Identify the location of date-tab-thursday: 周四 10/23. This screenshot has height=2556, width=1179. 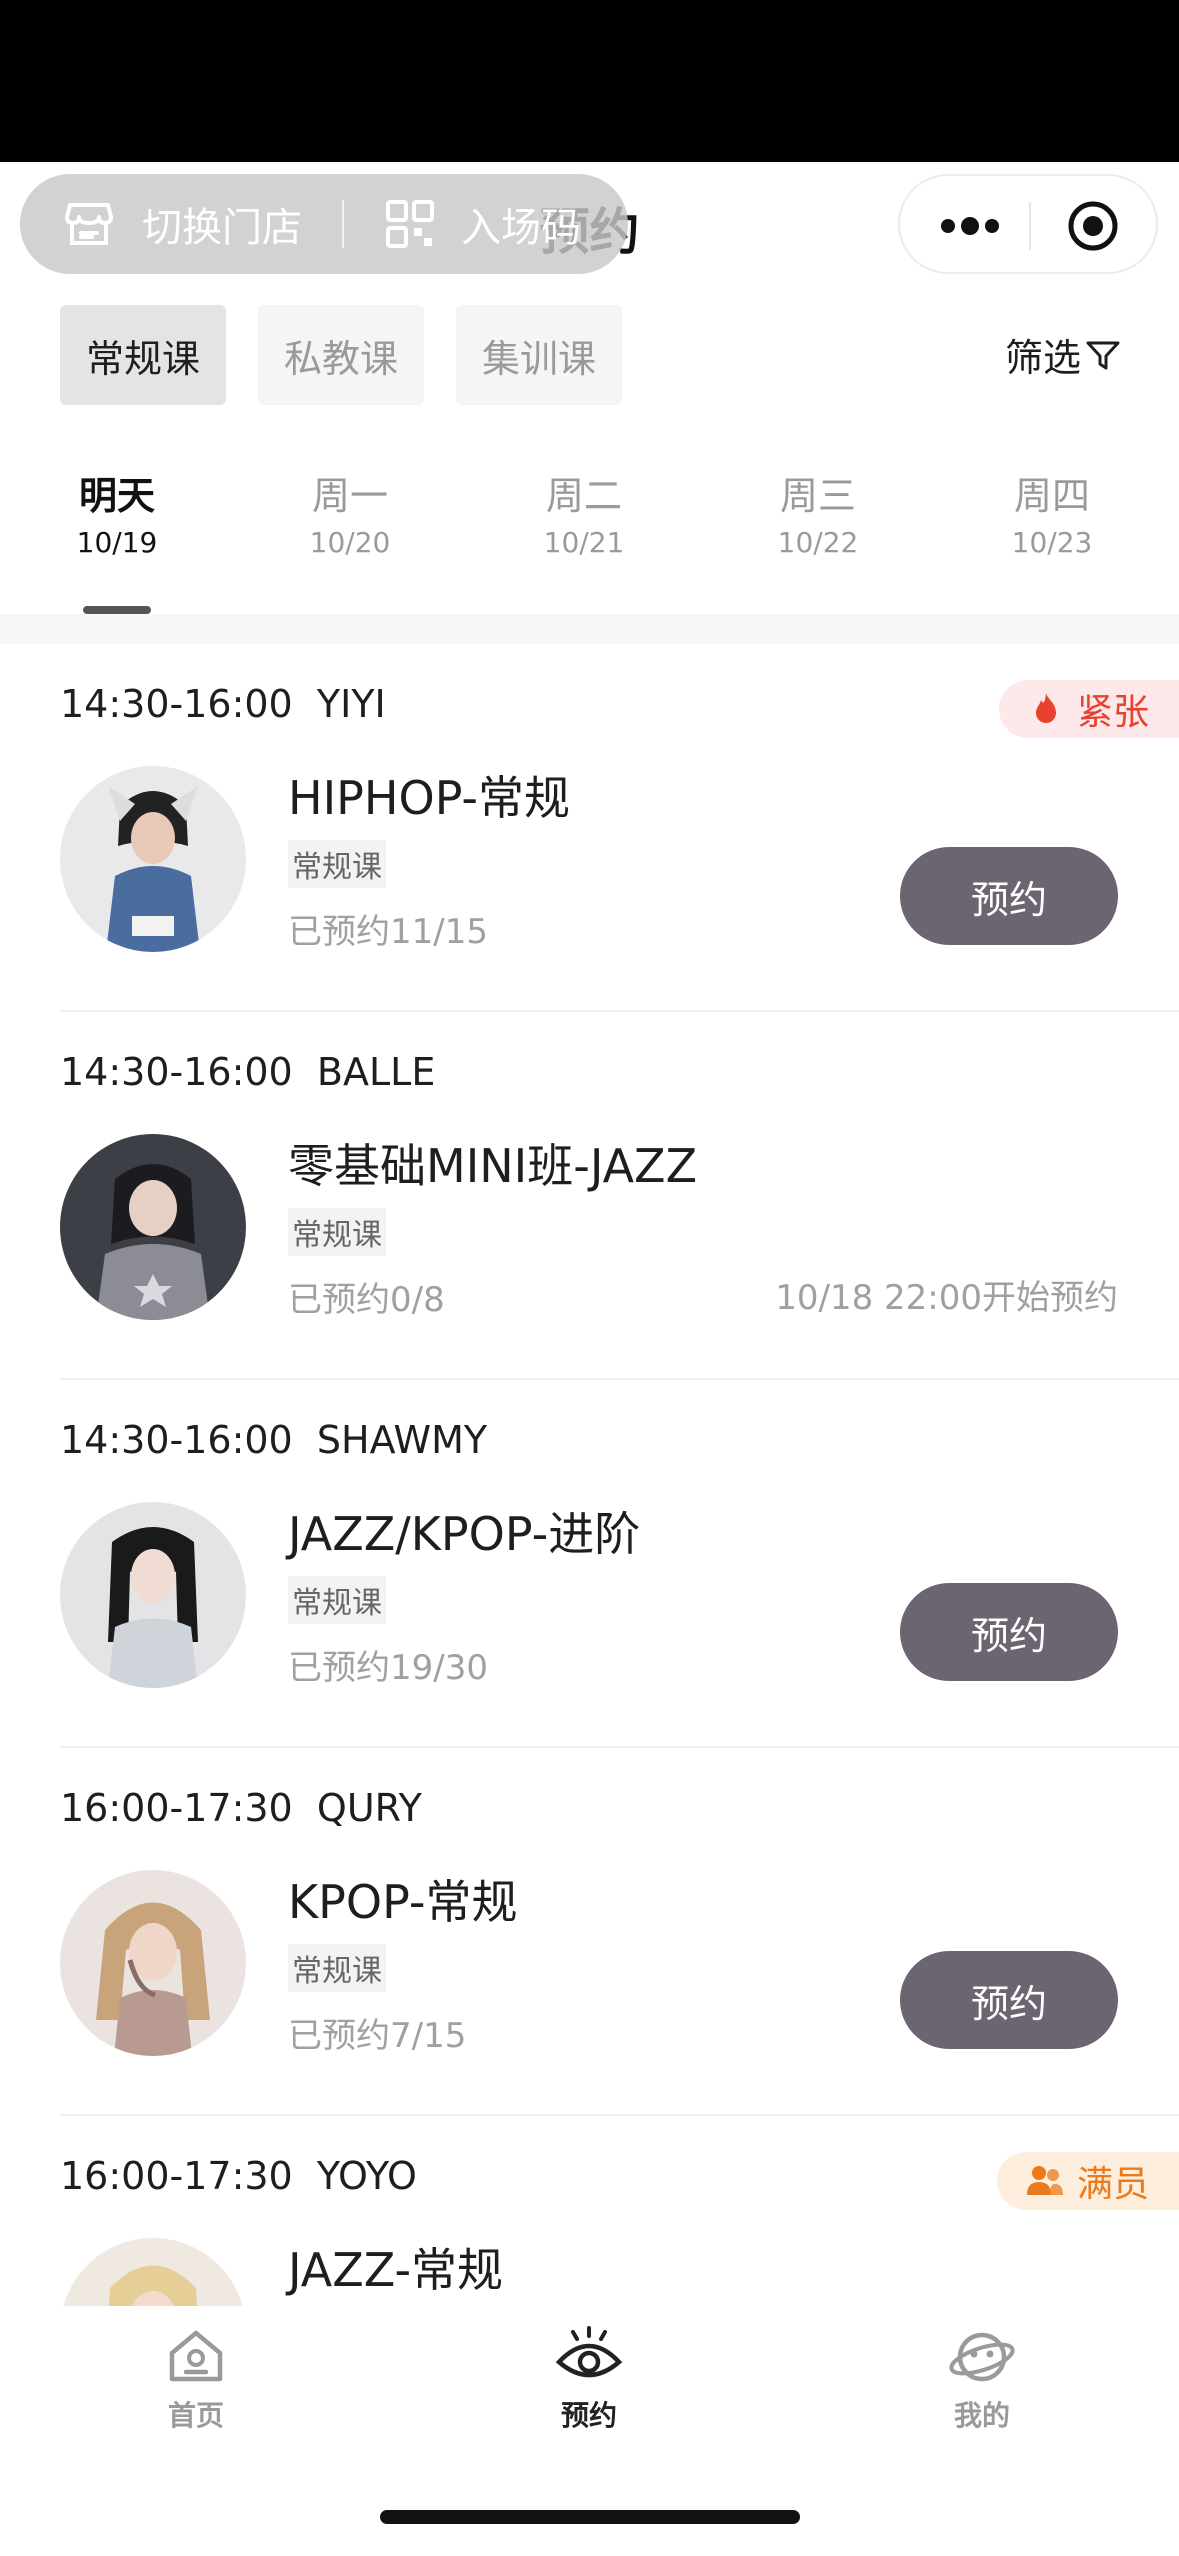
(1052, 512).